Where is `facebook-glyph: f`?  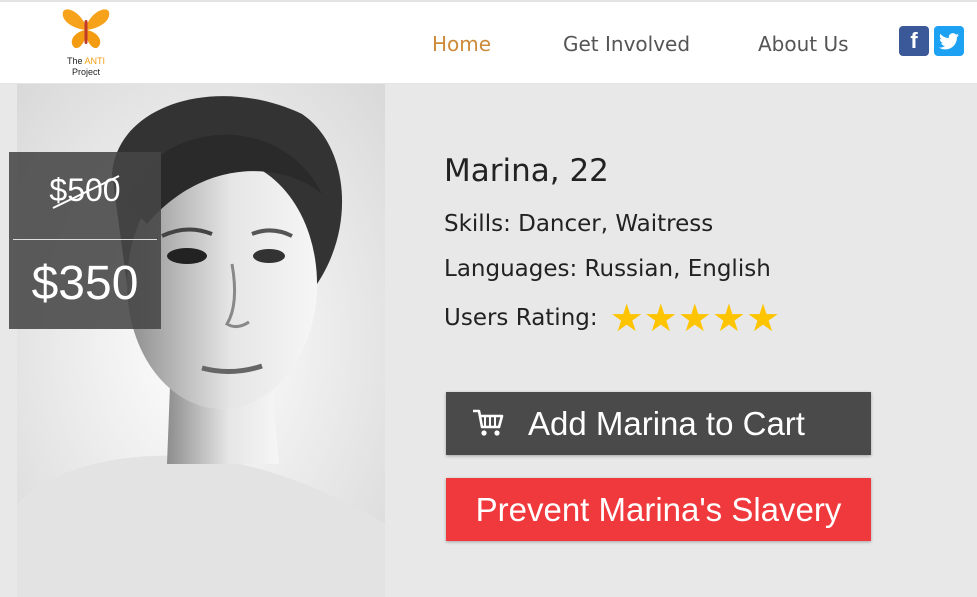
facebook-glyph: f is located at coordinates (914, 40).